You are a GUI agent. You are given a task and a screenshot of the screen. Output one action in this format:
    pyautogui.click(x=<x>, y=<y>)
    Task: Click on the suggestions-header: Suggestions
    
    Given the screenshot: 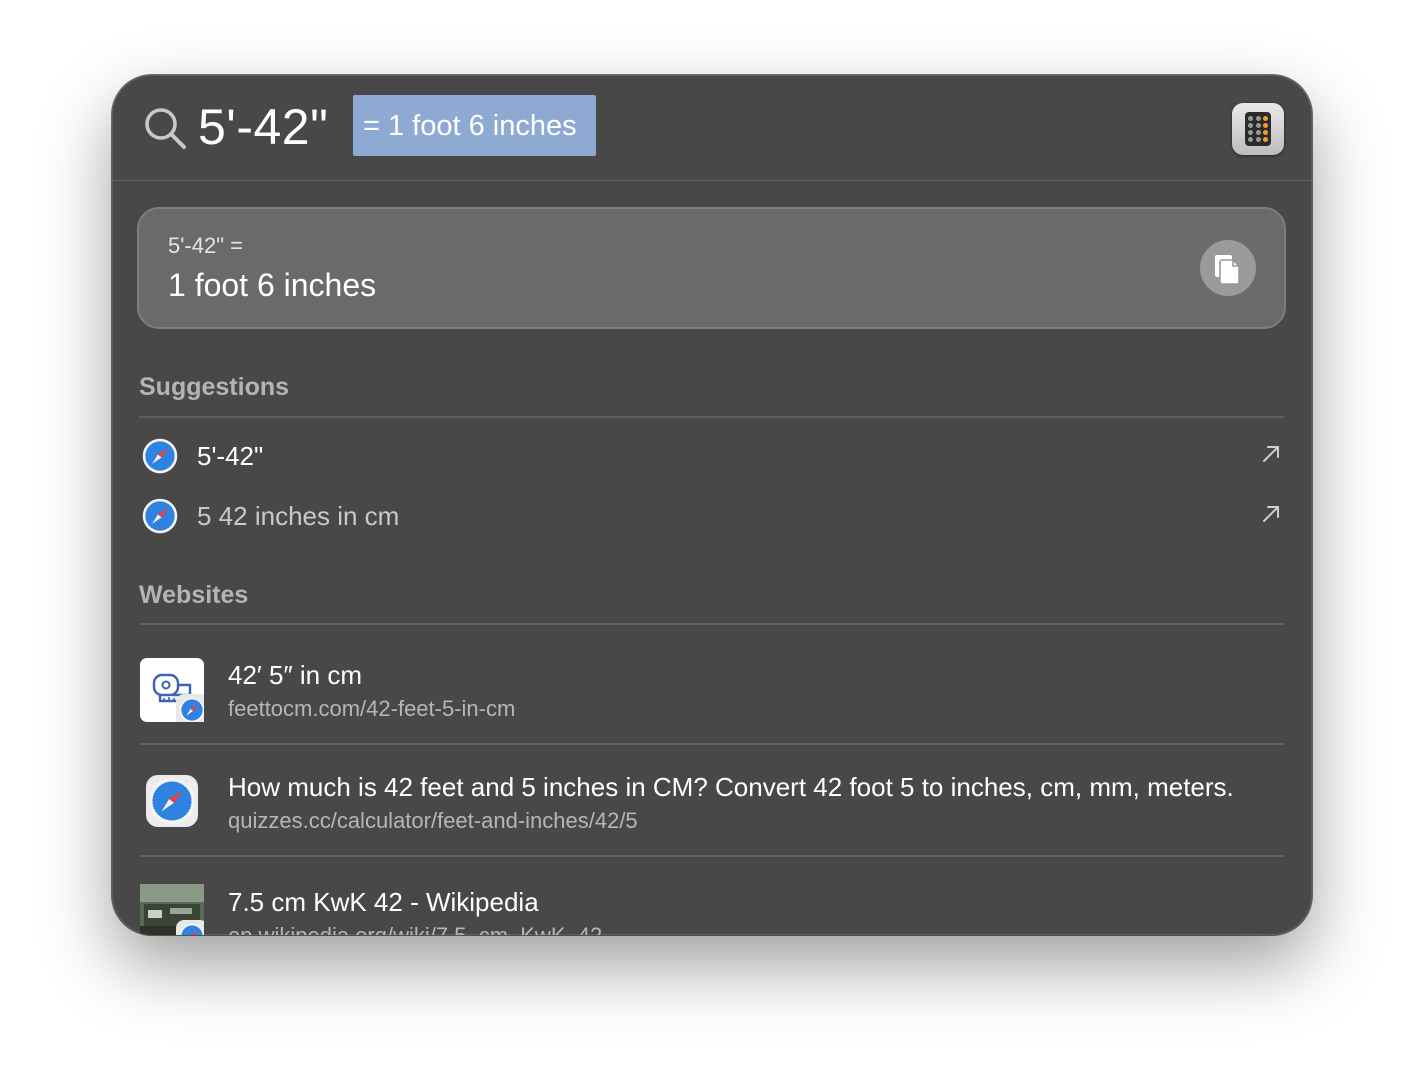 What is the action you would take?
    pyautogui.click(x=214, y=387)
    